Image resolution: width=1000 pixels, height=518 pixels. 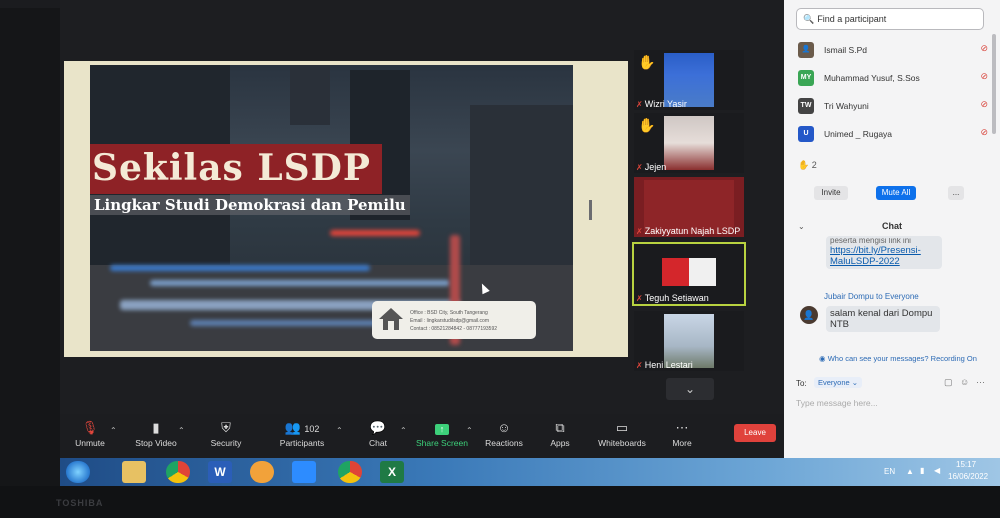 I want to click on participant-name: Unimed _ Rugaya, so click(x=858, y=134).